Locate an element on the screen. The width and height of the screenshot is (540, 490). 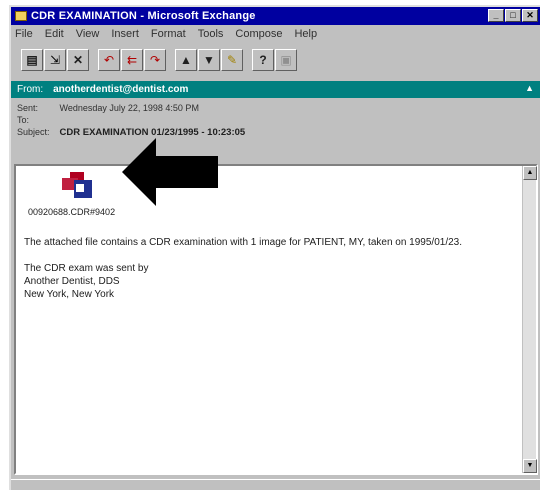
subject-label: Subject: is located at coordinates (33, 132).